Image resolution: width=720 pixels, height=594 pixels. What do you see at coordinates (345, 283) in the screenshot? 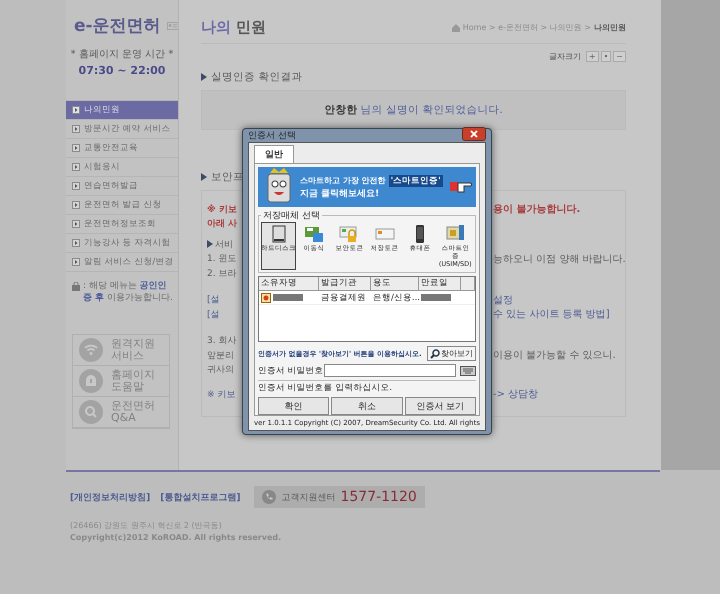
I see `column-header: 발급기관` at bounding box center [345, 283].